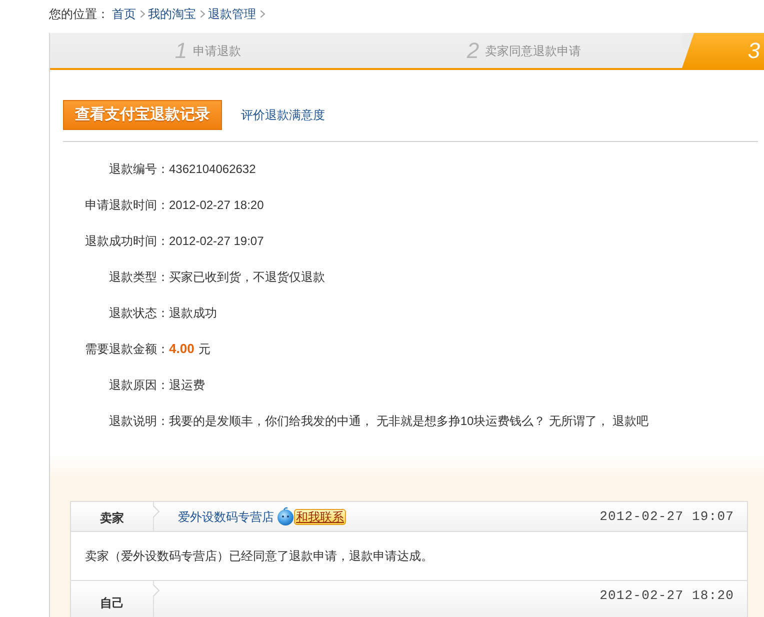 The height and width of the screenshot is (617, 764). Describe the element at coordinates (212, 169) in the screenshot. I see `field-value: 4362104062632` at that location.